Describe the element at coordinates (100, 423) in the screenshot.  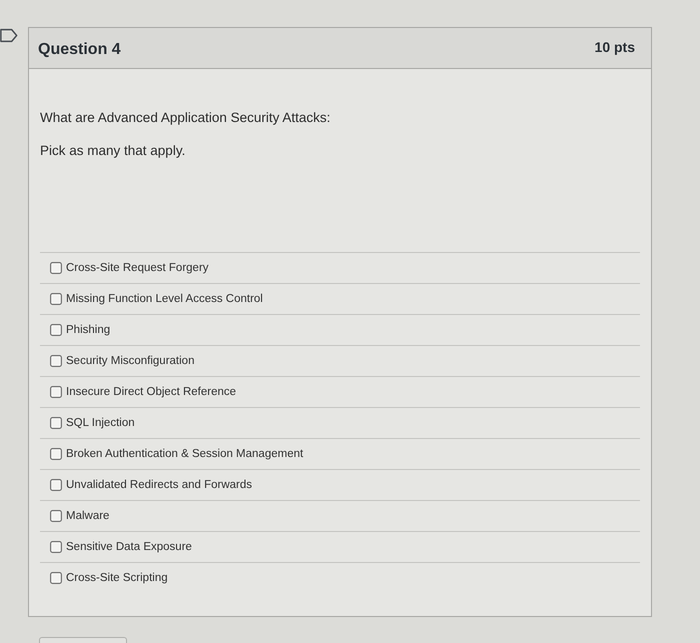
I see `answer-label: SQL Injection` at that location.